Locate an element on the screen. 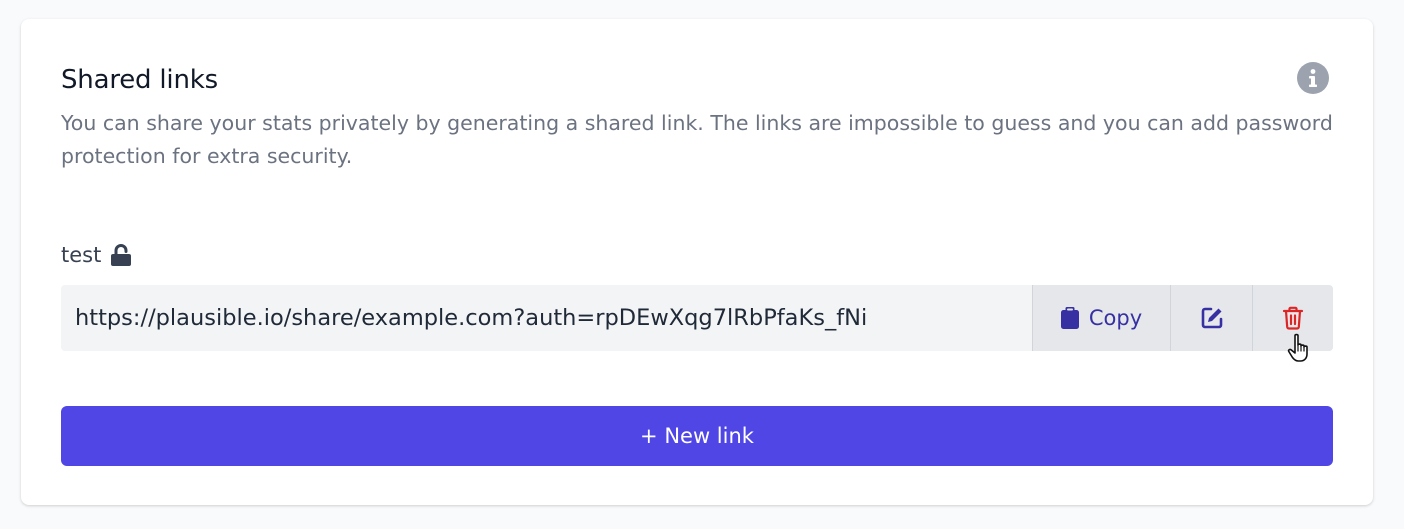 This screenshot has width=1404, height=529. copy-button: Copy is located at coordinates (1101, 318).